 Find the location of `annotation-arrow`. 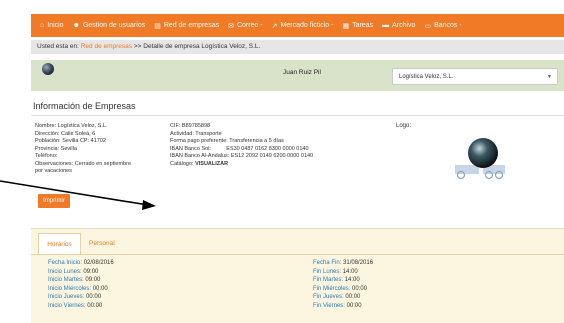

annotation-arrow is located at coordinates (78, 195).